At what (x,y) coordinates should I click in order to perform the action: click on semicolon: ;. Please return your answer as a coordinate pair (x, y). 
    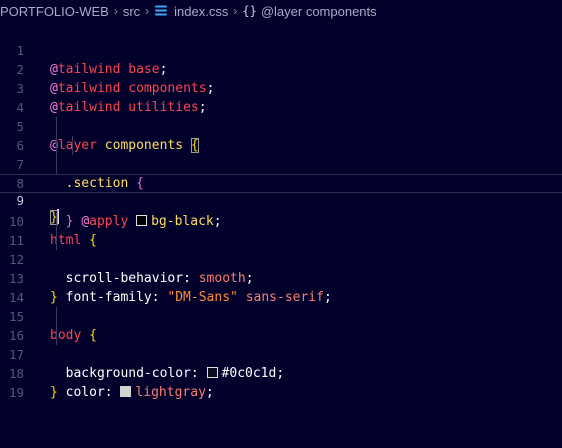
    Looking at the image, I should click on (209, 392).